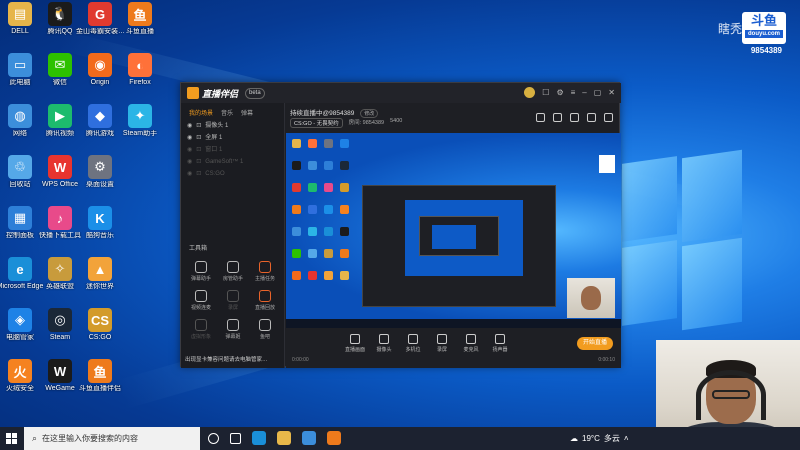  Describe the element at coordinates (90, 438) in the screenshot. I see `search-placeholder: 在这里输入你要搜索的内容` at that location.